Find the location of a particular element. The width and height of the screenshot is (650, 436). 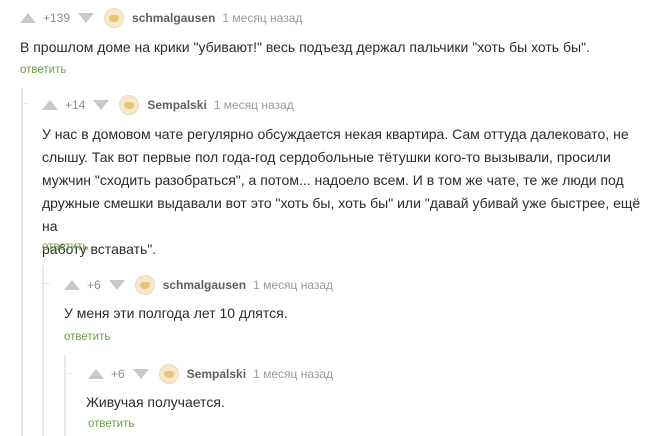

comment-header: +14 Sempalski 1 месяц назад is located at coordinates (168, 105).